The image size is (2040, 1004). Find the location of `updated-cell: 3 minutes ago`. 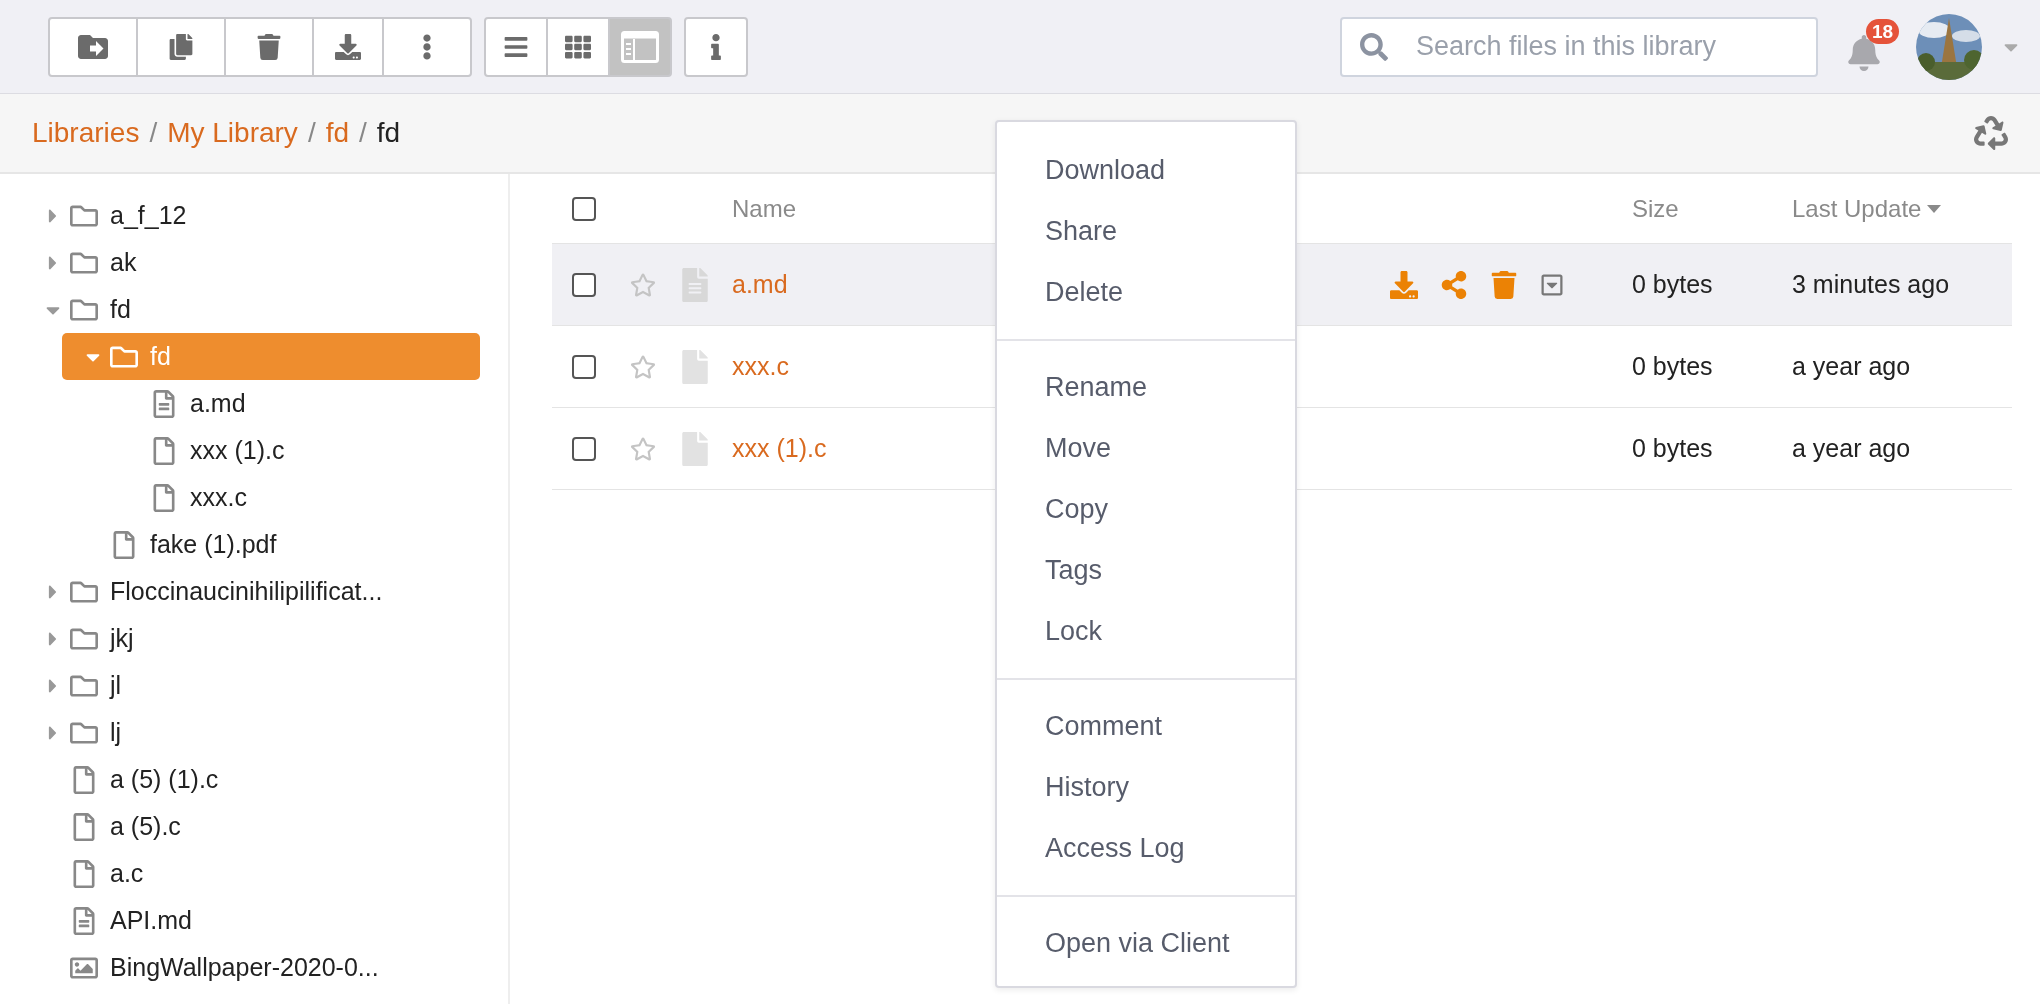

updated-cell: 3 minutes ago is located at coordinates (1871, 284).